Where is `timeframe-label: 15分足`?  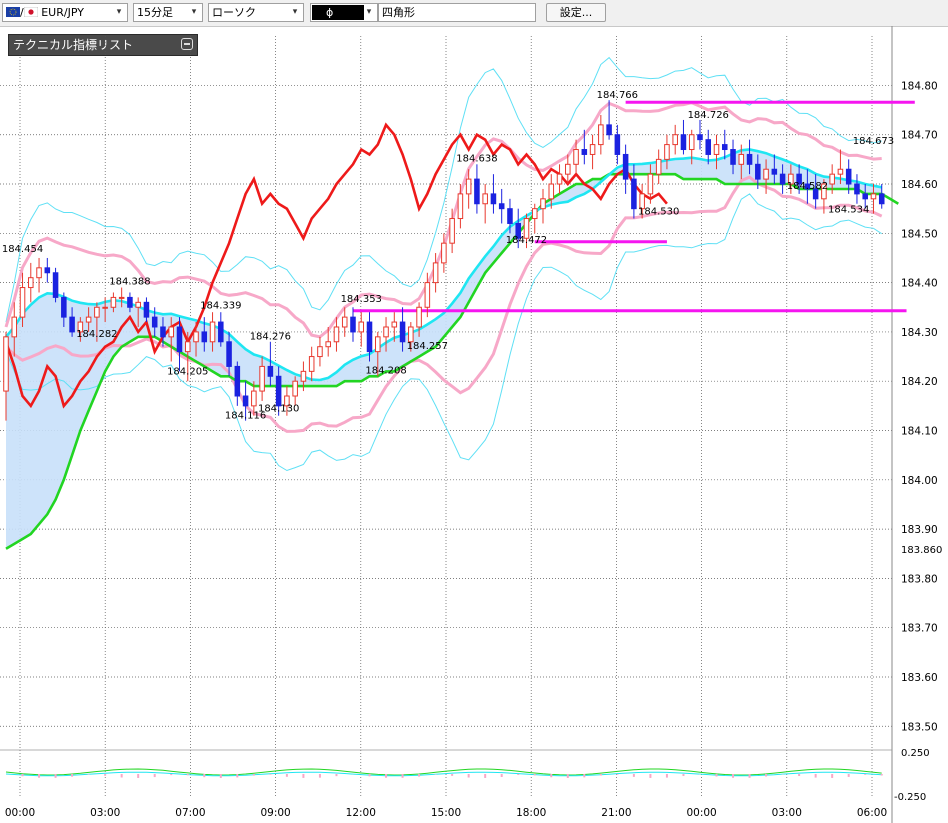 timeframe-label: 15分足 is located at coordinates (155, 12).